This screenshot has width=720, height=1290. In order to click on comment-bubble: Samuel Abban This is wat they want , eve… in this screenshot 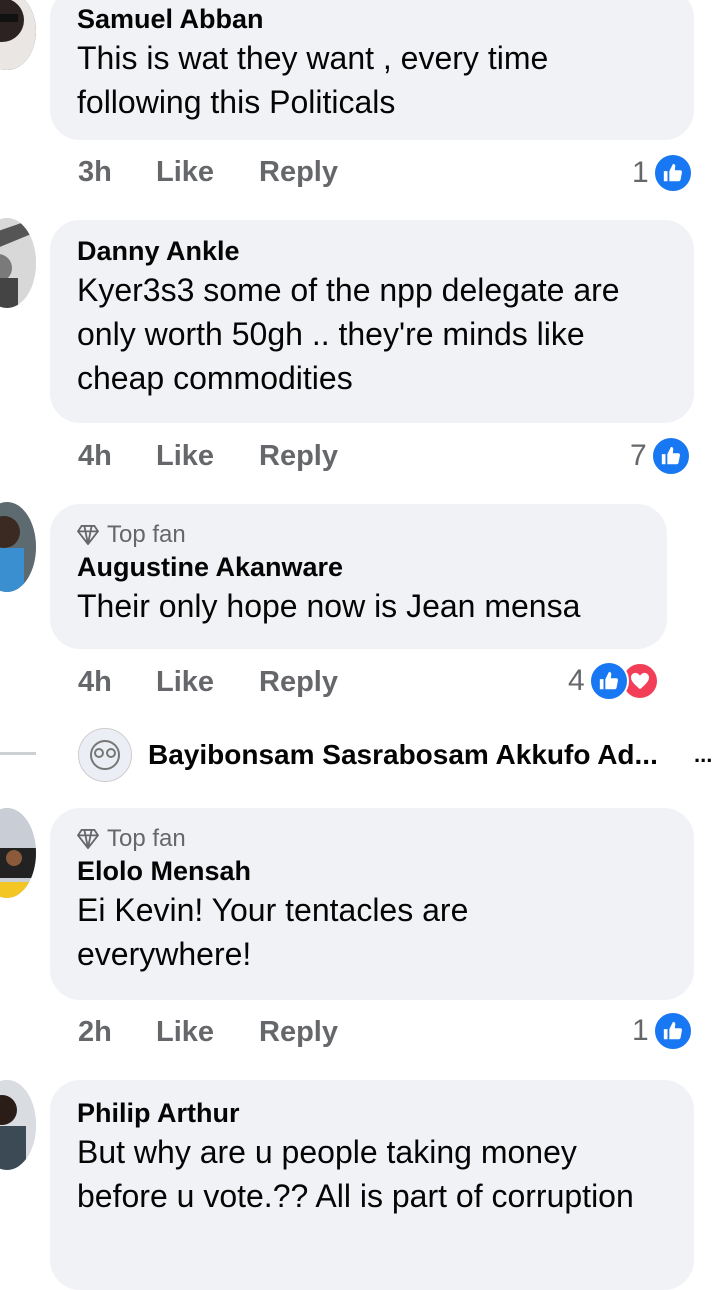, I will do `click(372, 70)`.